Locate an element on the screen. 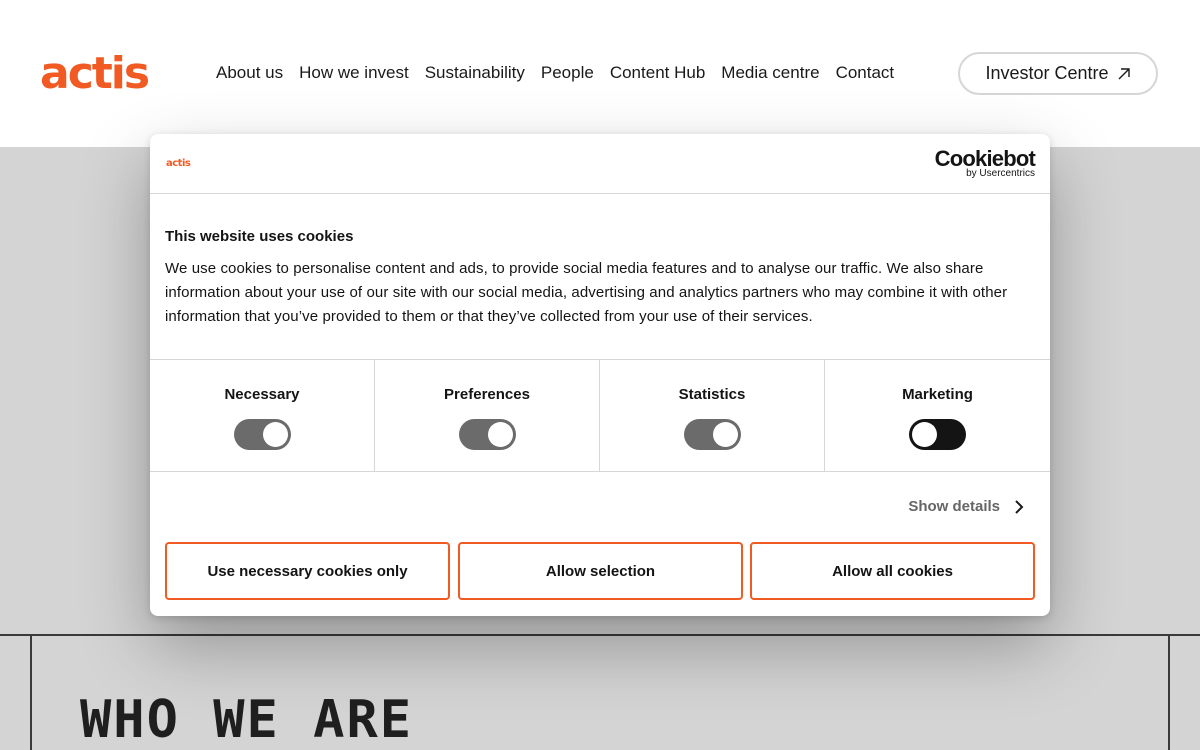  section-border-right is located at coordinates (1169, 692).